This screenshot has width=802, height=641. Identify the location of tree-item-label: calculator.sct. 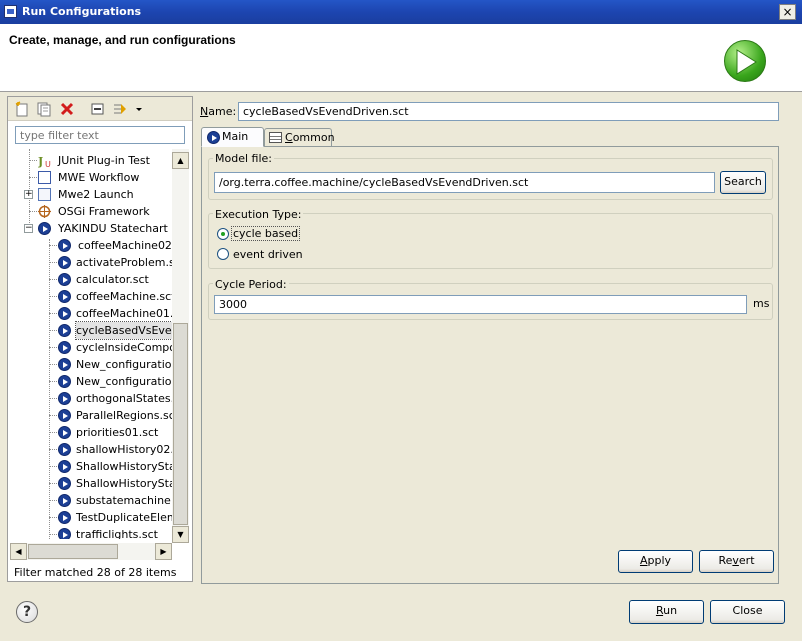
(112, 279).